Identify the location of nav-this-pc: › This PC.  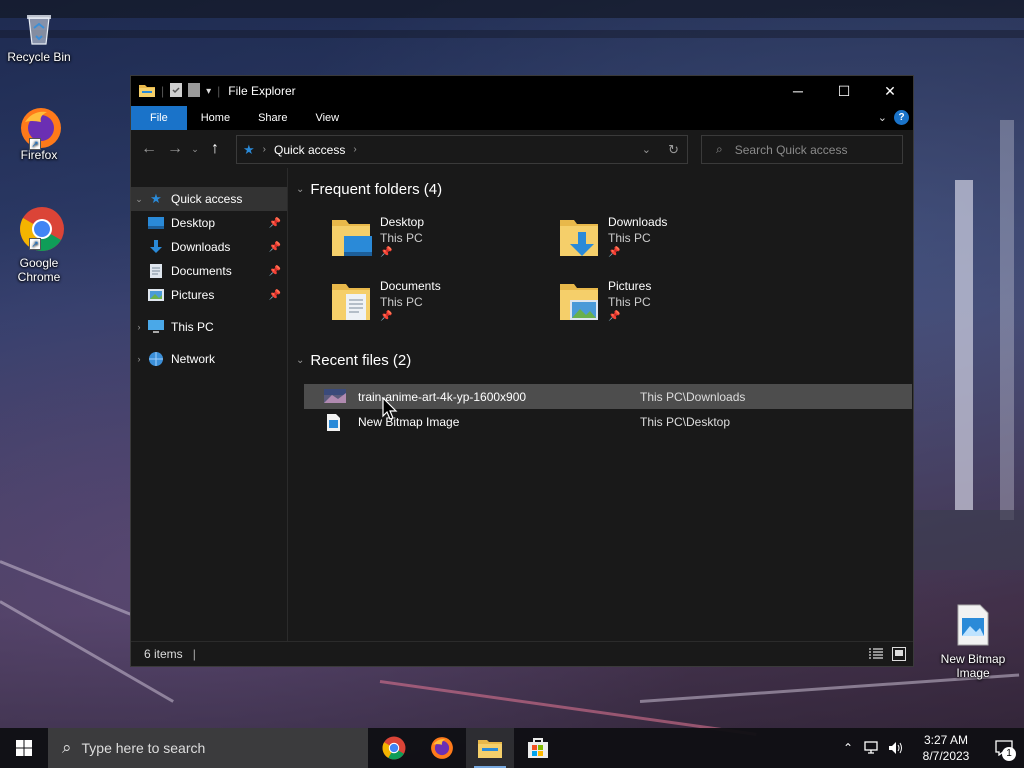
(209, 327).